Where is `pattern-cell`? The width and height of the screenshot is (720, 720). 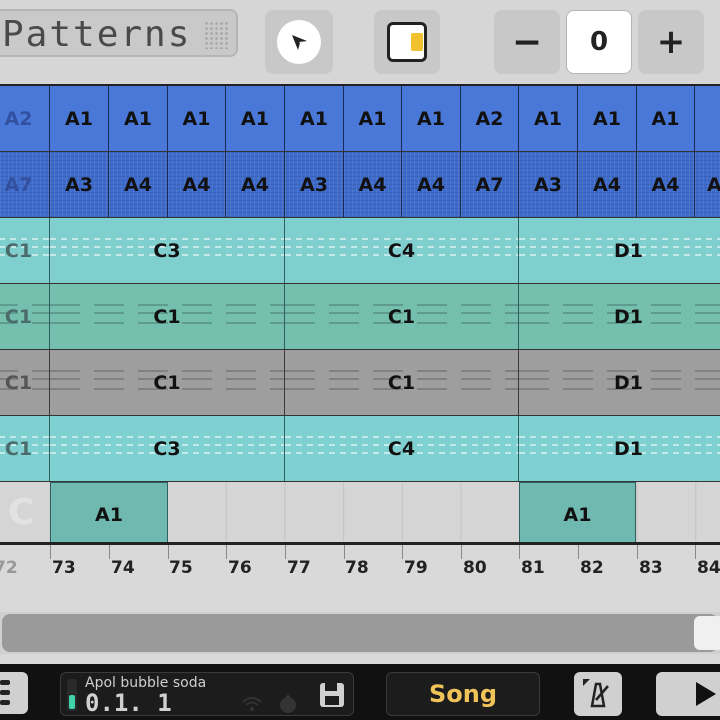
pattern-cell is located at coordinates (707, 118).